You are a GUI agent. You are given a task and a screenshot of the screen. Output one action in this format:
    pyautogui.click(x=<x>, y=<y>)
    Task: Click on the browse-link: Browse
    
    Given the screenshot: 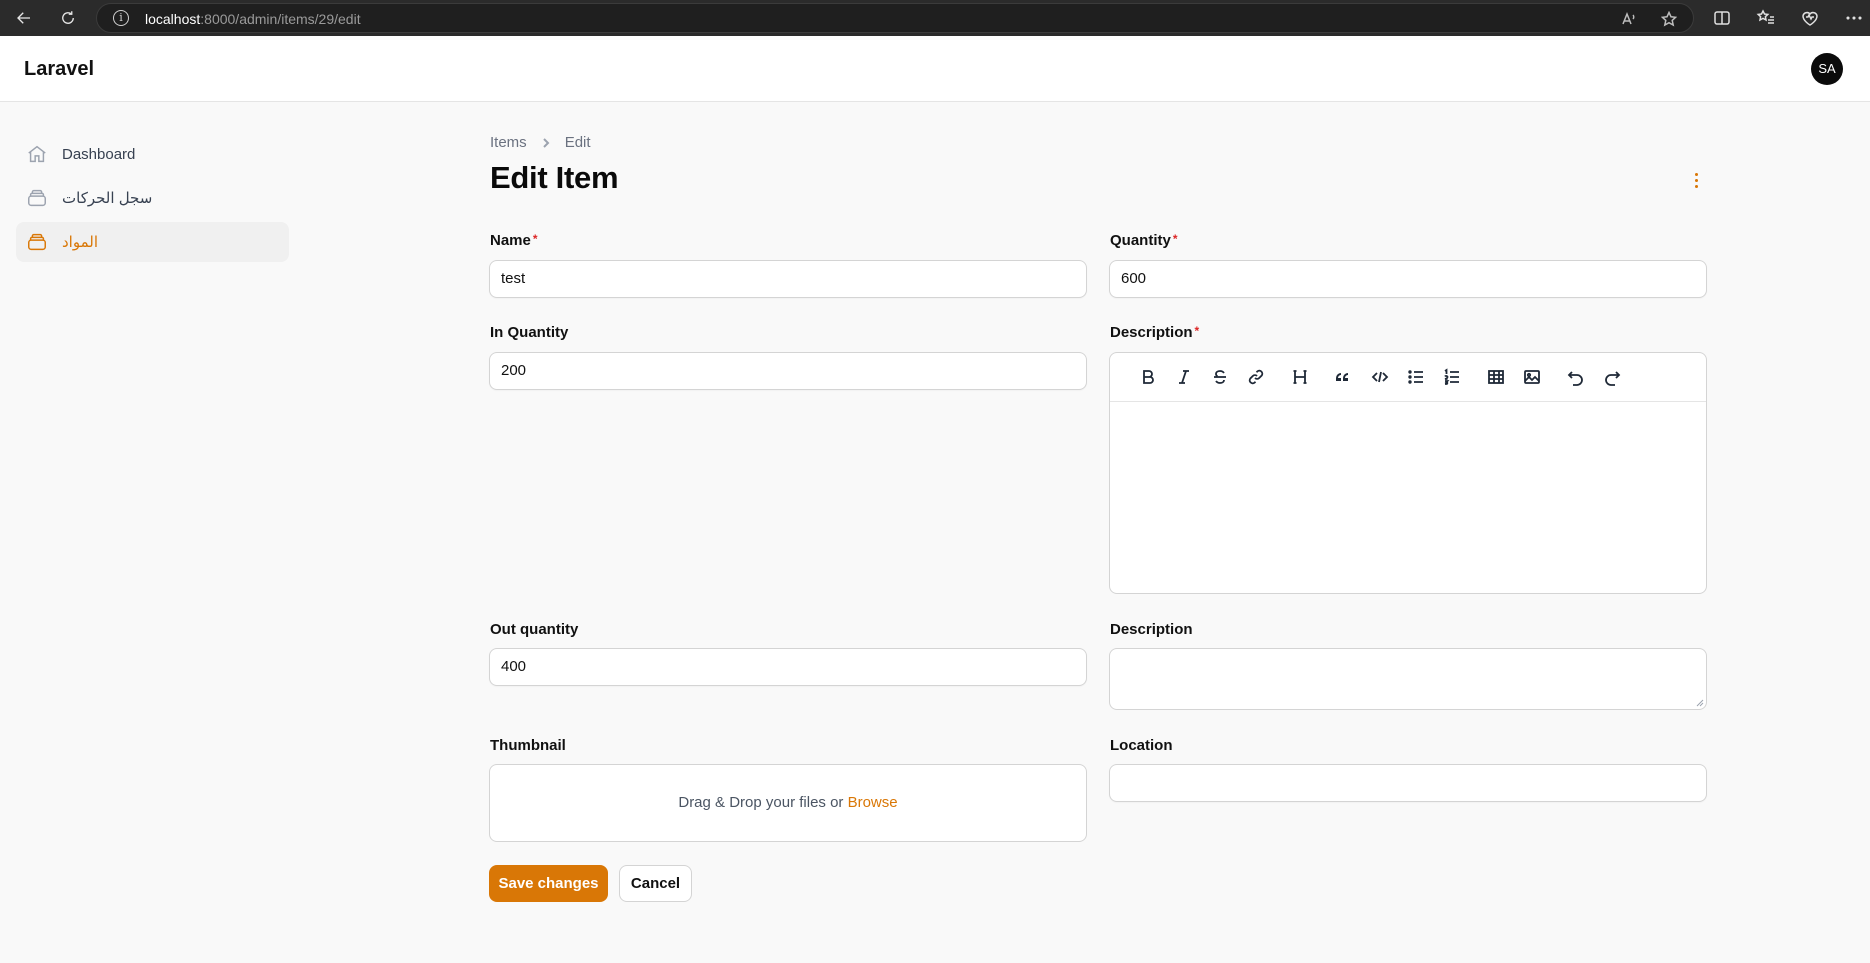 What is the action you would take?
    pyautogui.click(x=873, y=802)
    